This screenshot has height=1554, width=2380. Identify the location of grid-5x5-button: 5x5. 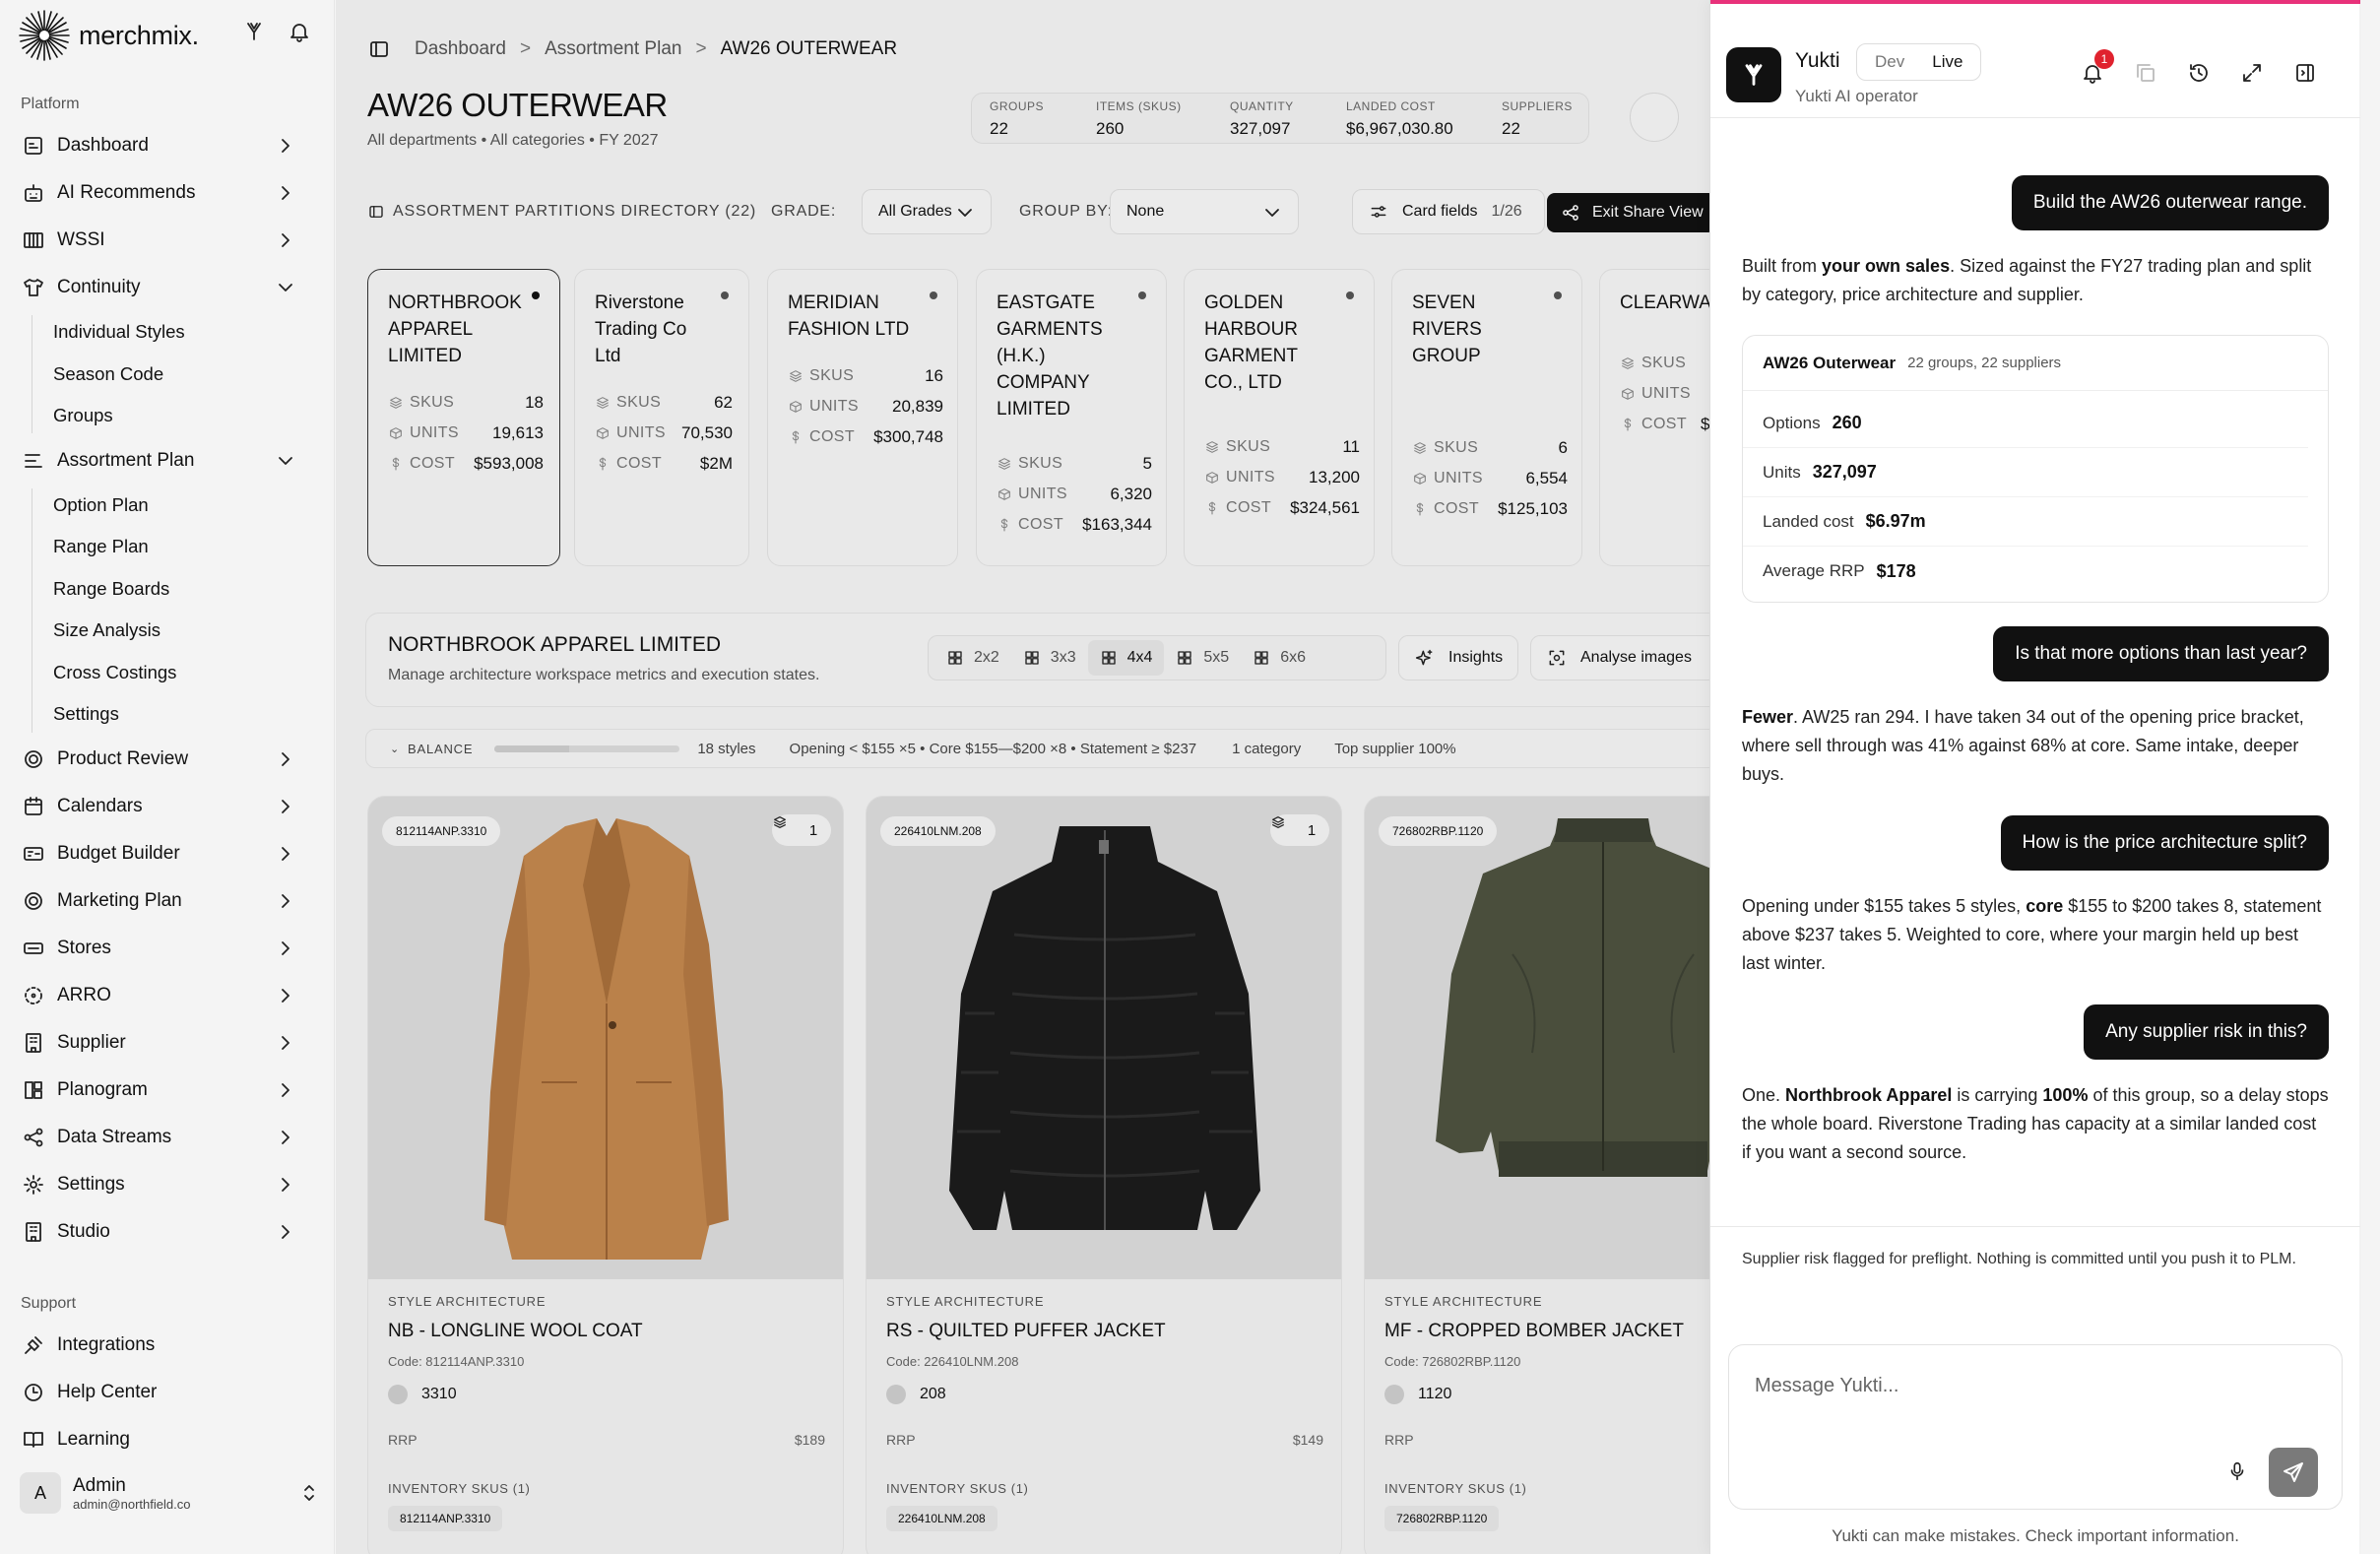
(1202, 658).